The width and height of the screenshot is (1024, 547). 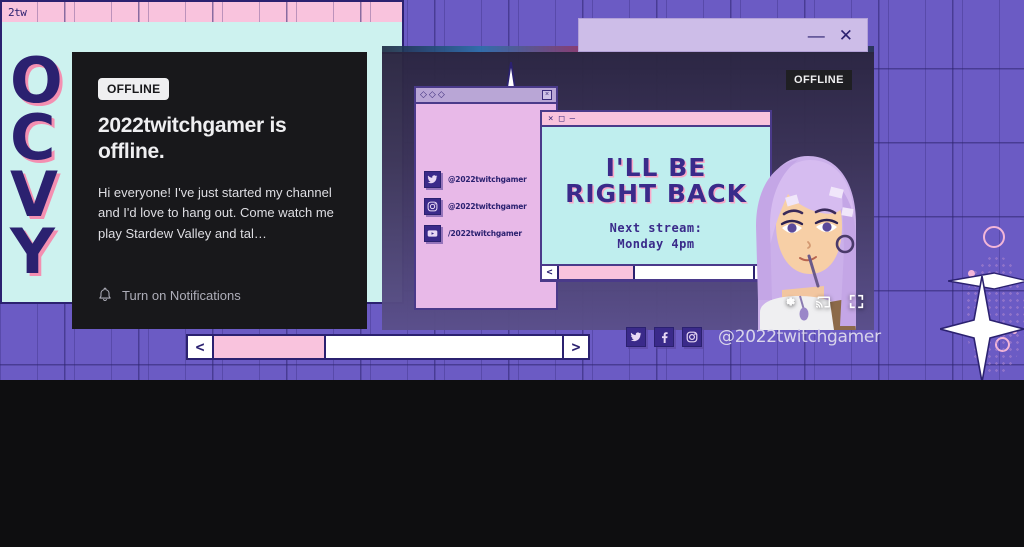 I want to click on irb-title: I'LL BE RIGHT BACK, so click(x=656, y=180).